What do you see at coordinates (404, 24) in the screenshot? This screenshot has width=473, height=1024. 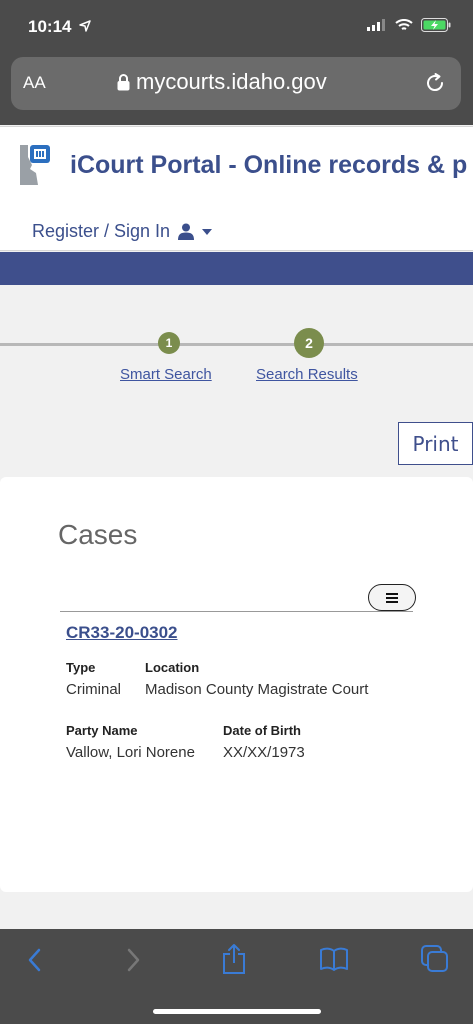 I see `wifi-icon` at bounding box center [404, 24].